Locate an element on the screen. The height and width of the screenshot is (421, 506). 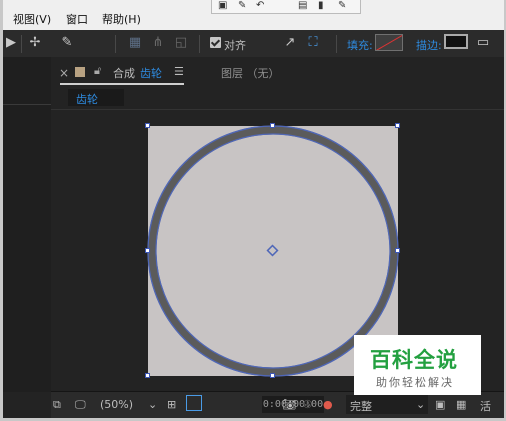
close-tab-icon: × is located at coordinates (64, 73).